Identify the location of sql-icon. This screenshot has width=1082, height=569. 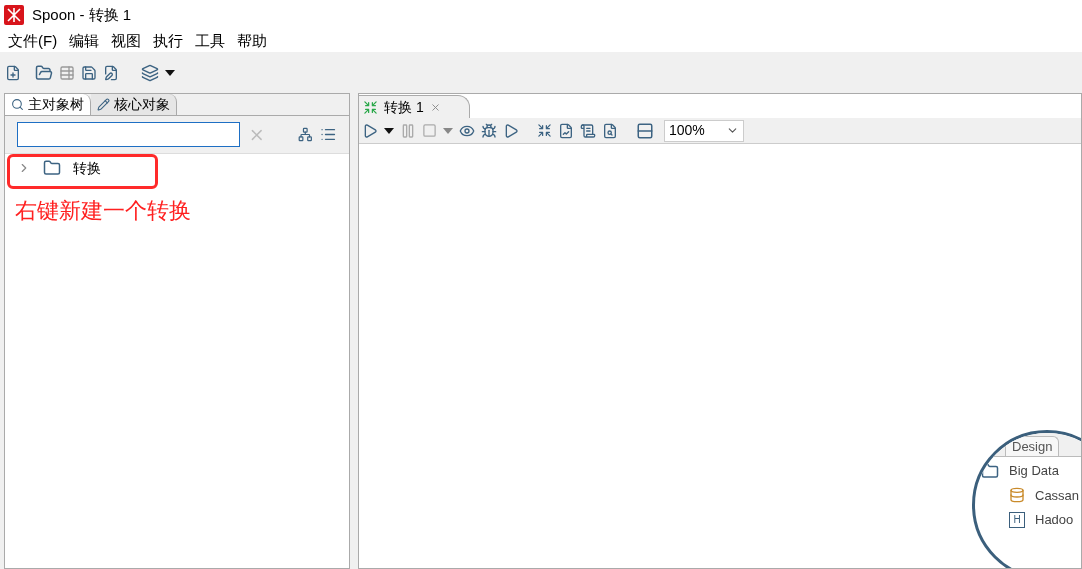
(588, 130).